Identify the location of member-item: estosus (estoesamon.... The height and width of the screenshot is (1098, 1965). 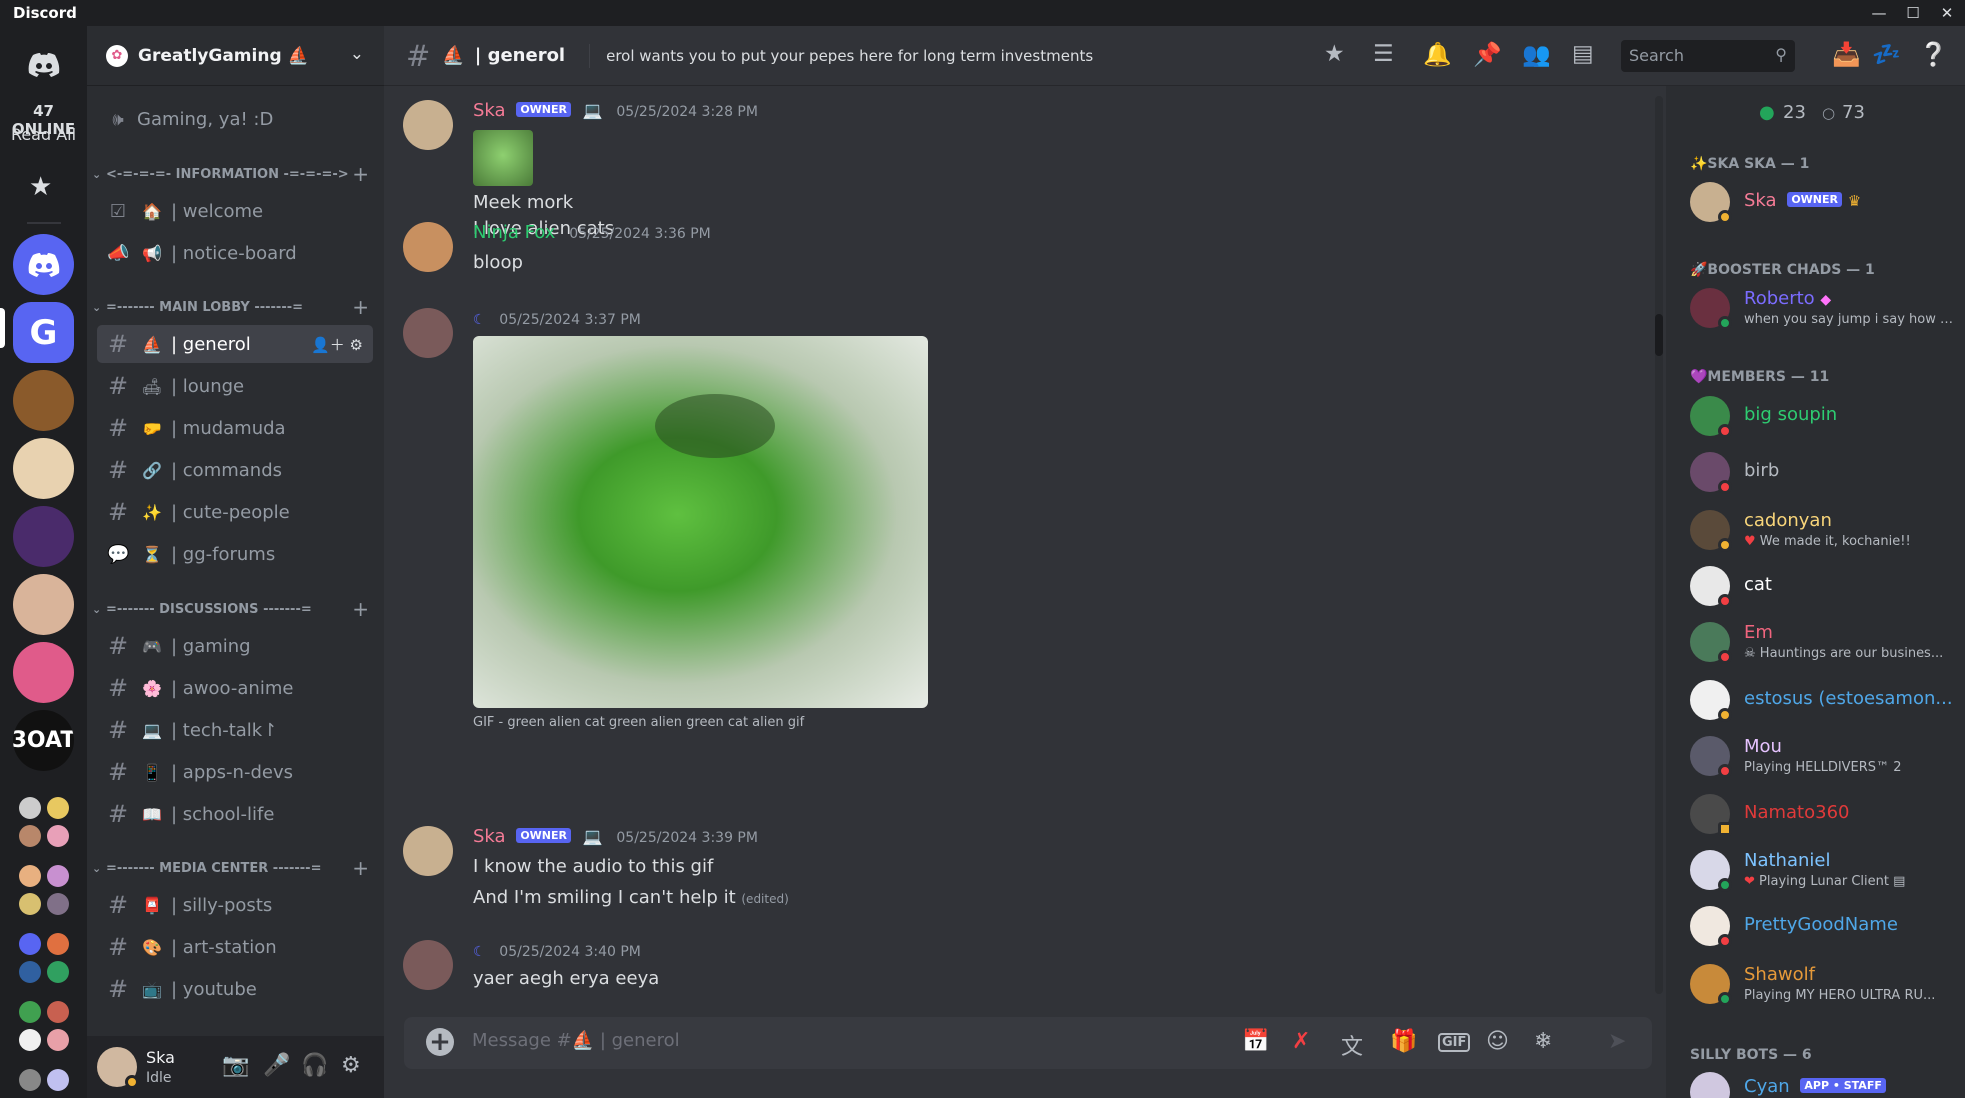
(1822, 702).